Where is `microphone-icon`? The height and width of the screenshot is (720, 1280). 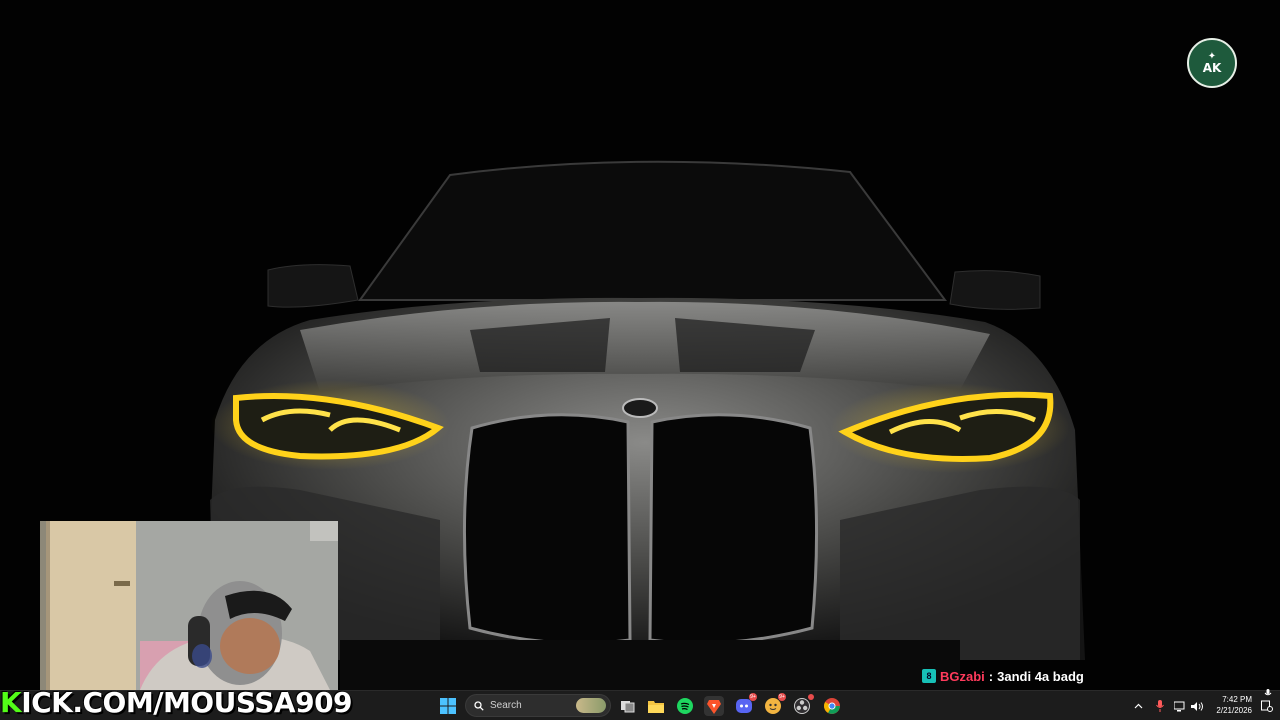 microphone-icon is located at coordinates (1160, 706).